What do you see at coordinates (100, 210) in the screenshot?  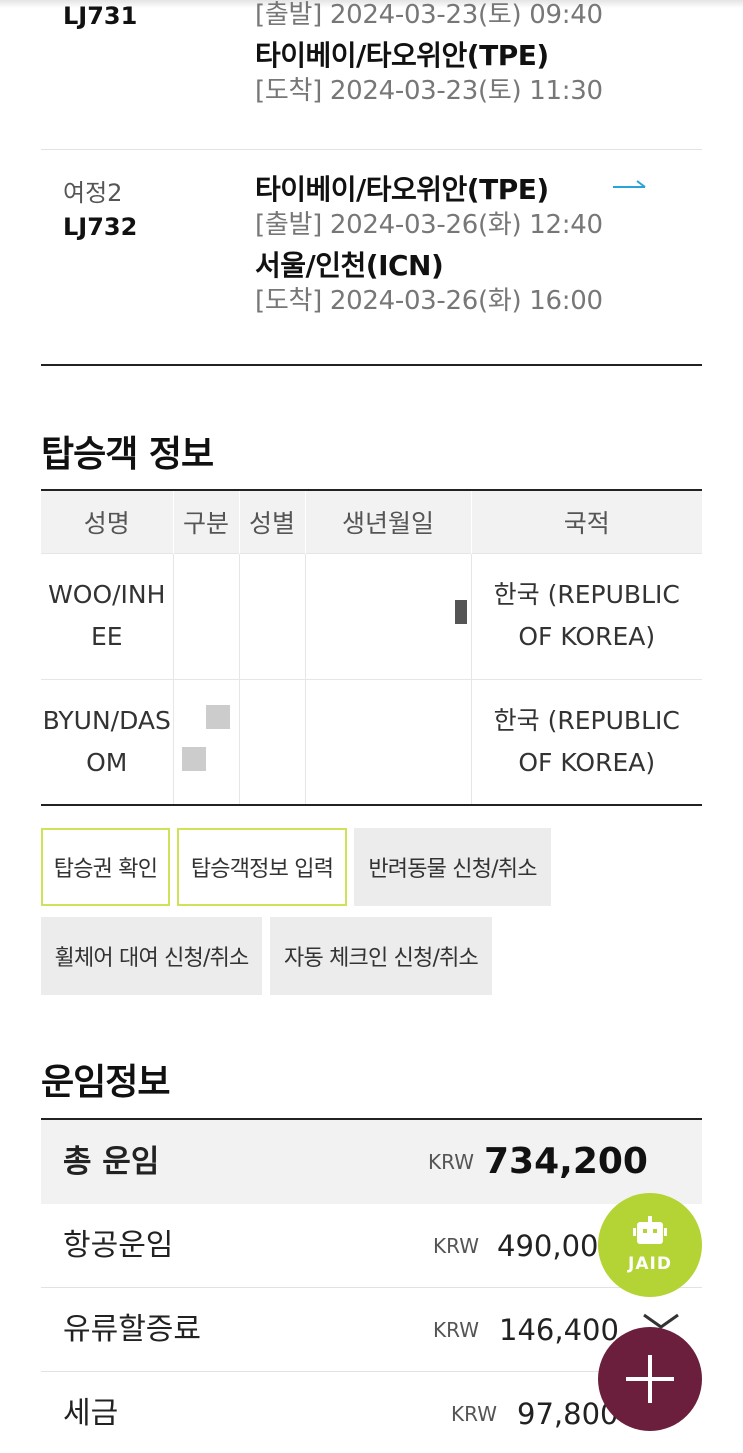 I see `leg-id: 여정2 LJ732` at bounding box center [100, 210].